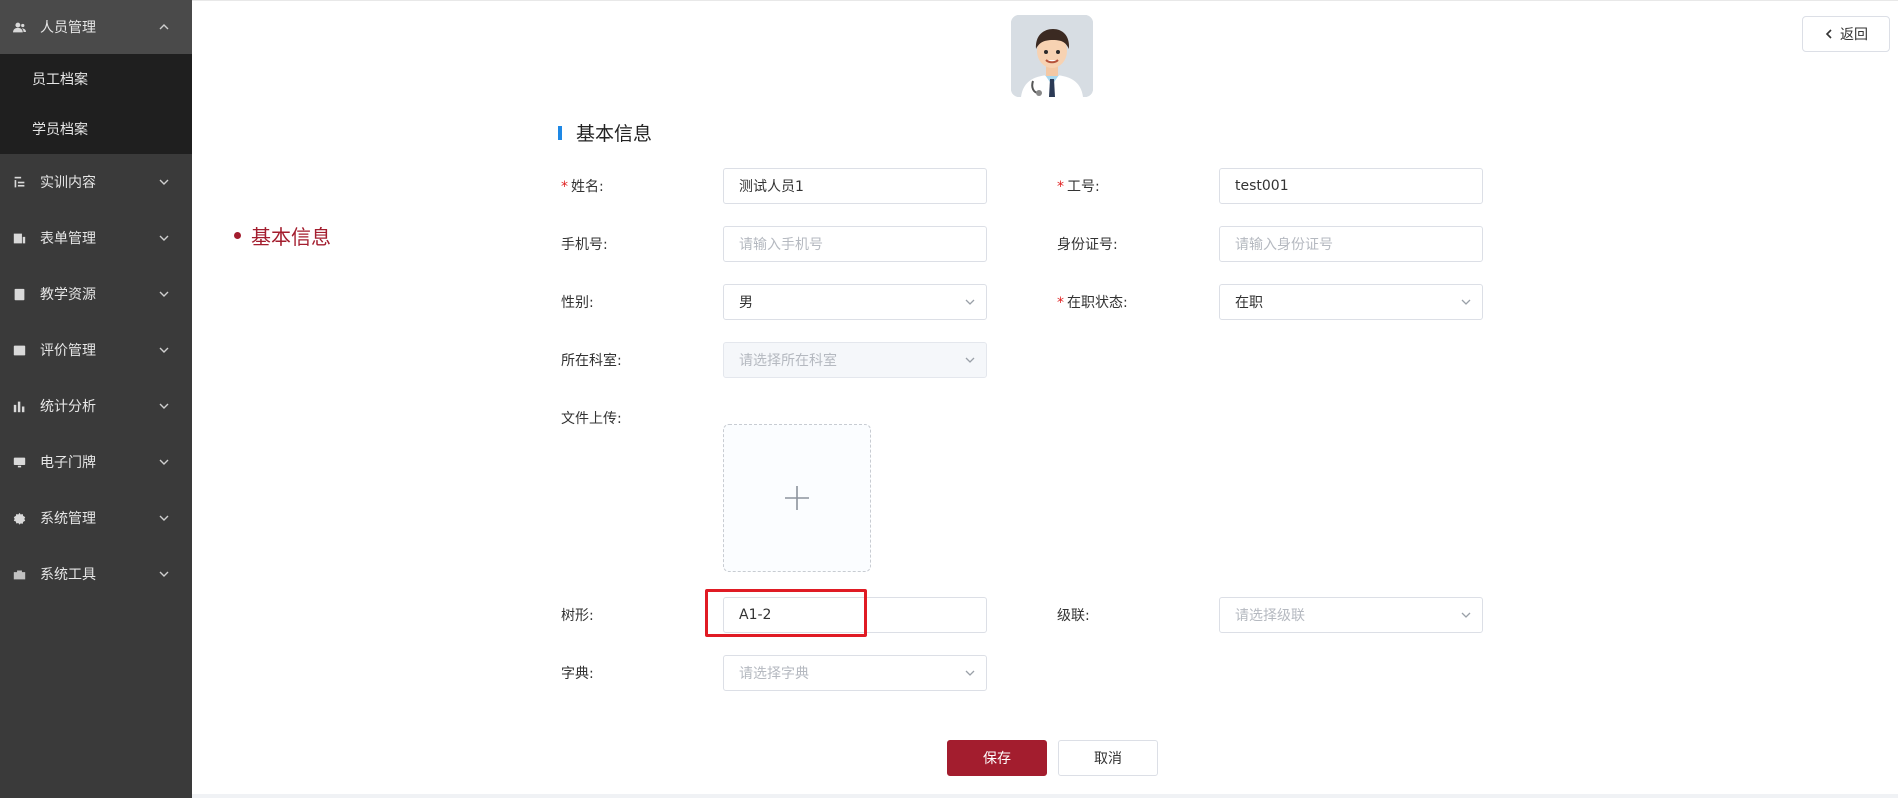  What do you see at coordinates (1351, 244) in the screenshot?
I see `id-card-input: 请输入身份证号` at bounding box center [1351, 244].